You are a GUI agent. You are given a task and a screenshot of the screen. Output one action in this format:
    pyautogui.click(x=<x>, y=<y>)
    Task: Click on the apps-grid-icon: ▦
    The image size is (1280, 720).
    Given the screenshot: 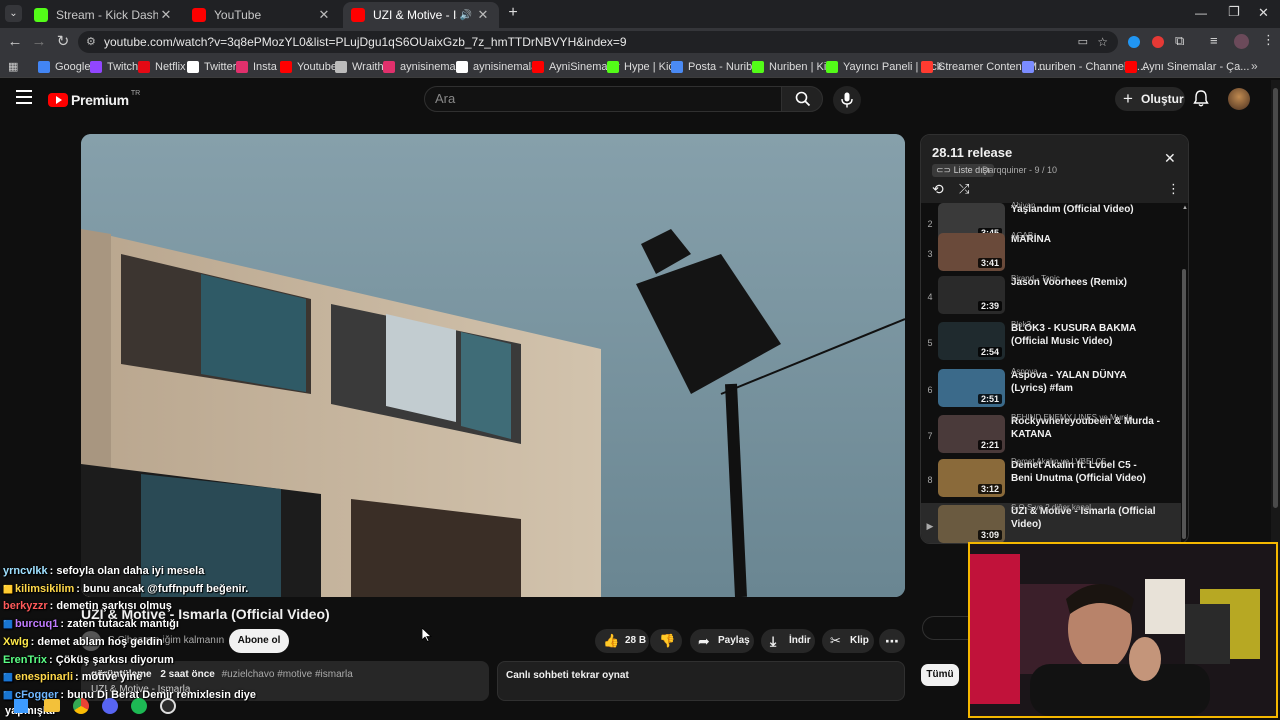 What is the action you would take?
    pyautogui.click(x=13, y=66)
    